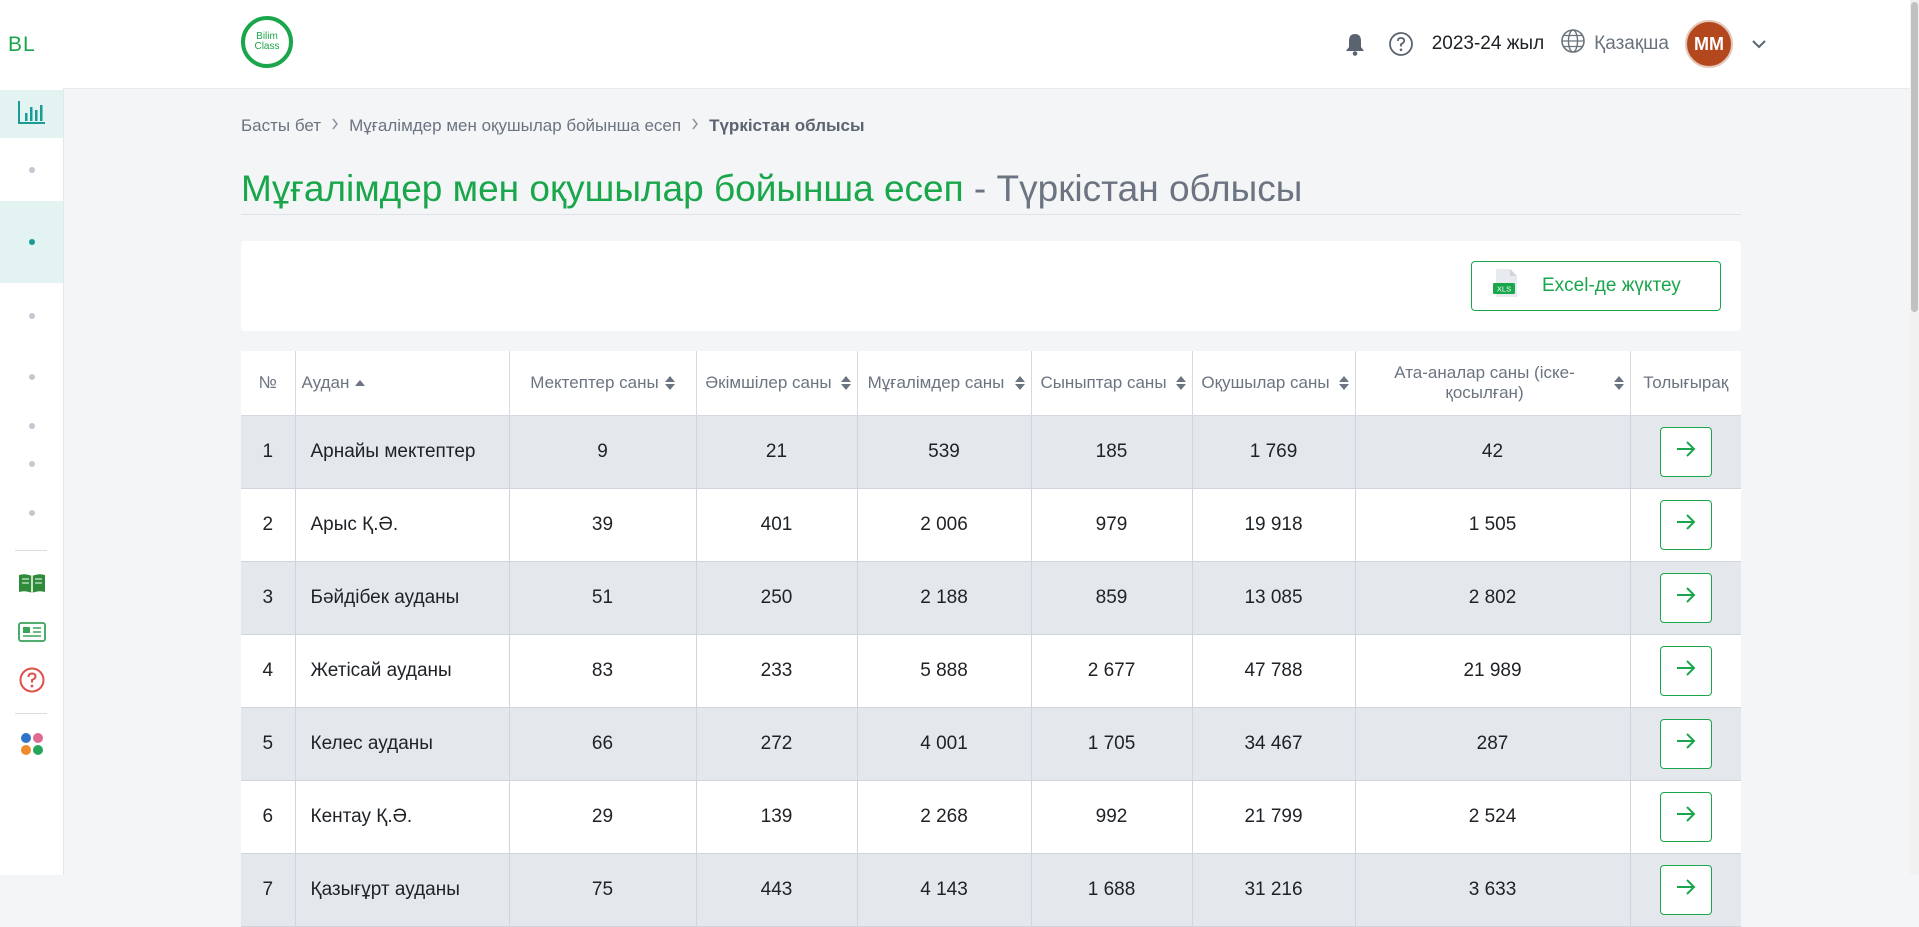 The height and width of the screenshot is (927, 1919). I want to click on academic-year: 2023-24 жыл, so click(1488, 44).